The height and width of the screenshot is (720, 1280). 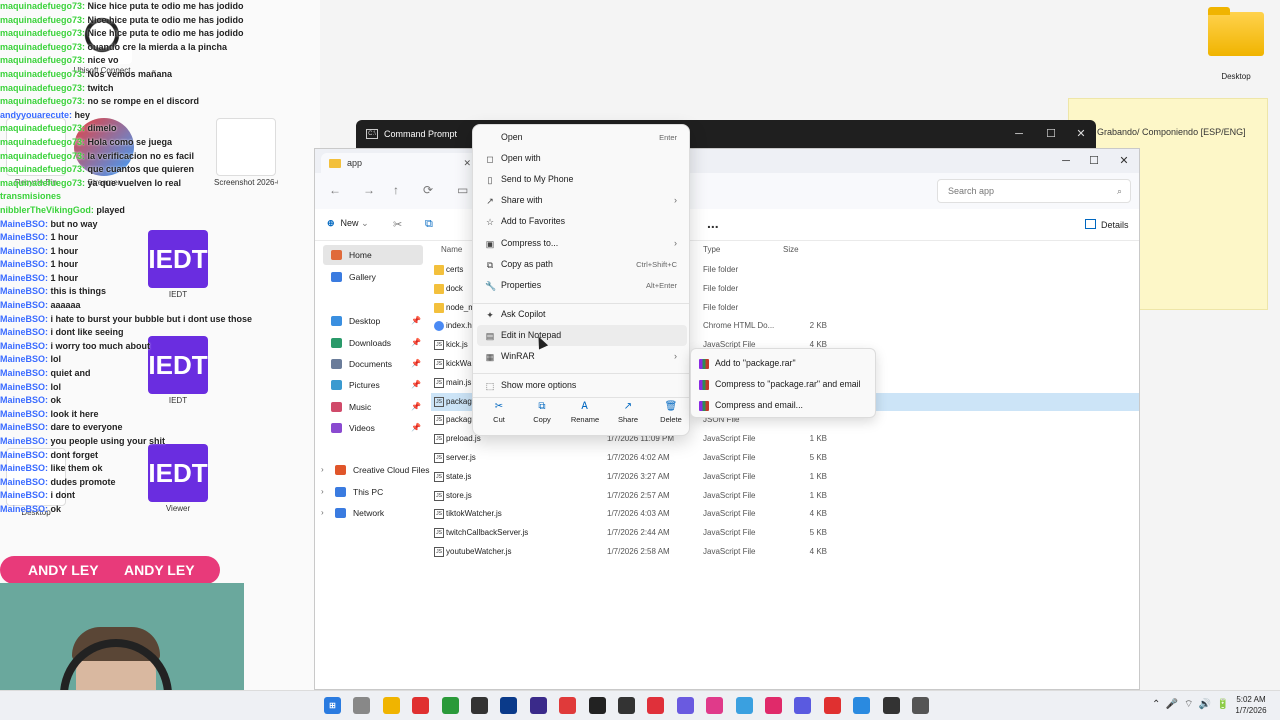 I want to click on nav-item-music: Music 📌, so click(x=373, y=407).